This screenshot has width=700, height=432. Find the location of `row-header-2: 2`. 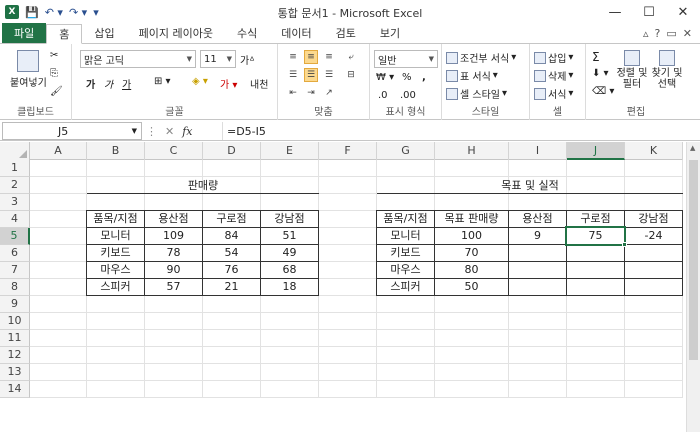

row-header-2: 2 is located at coordinates (15, 185).